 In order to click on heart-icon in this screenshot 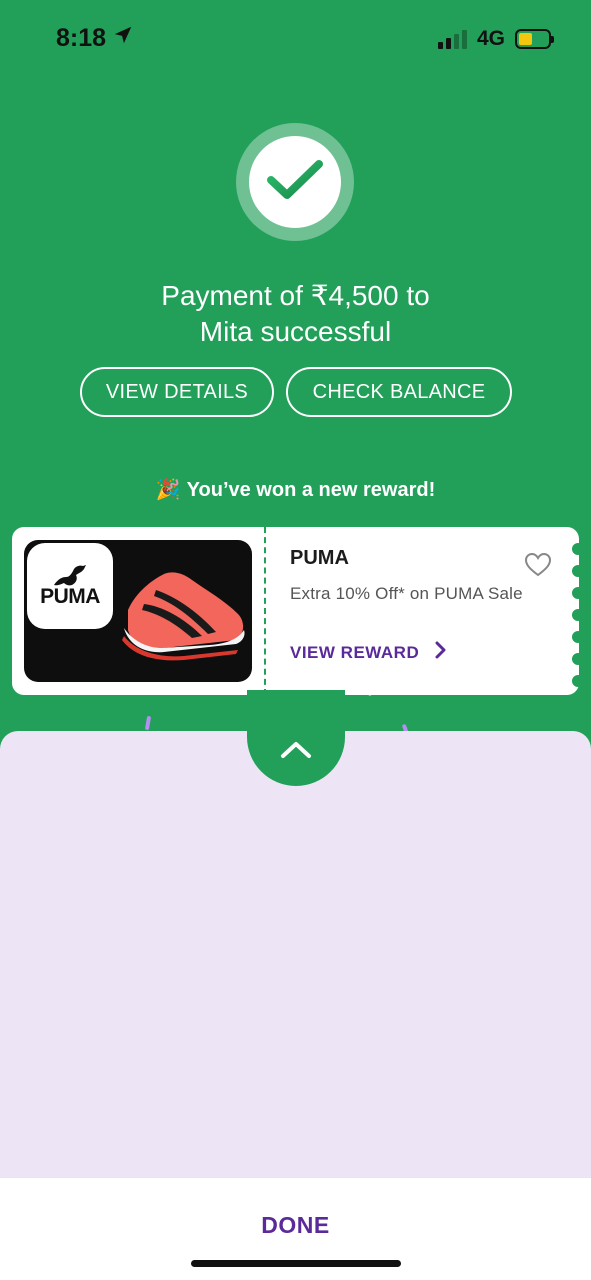, I will do `click(538, 567)`.